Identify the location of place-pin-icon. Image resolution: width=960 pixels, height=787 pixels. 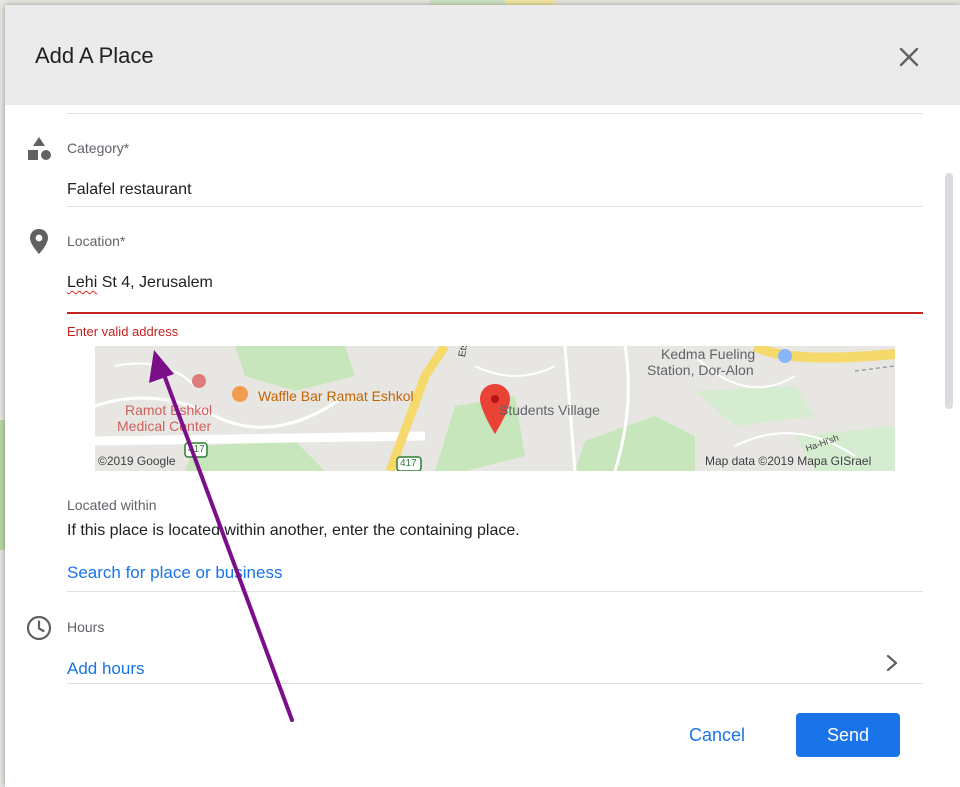
(39, 241).